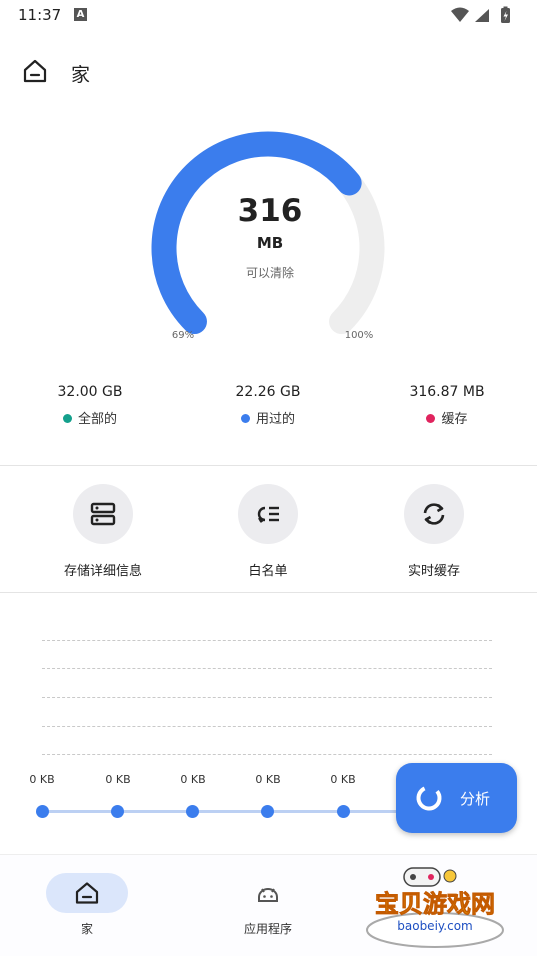  Describe the element at coordinates (434, 531) in the screenshot. I see `realtime-cache-button: 实时缓存` at that location.